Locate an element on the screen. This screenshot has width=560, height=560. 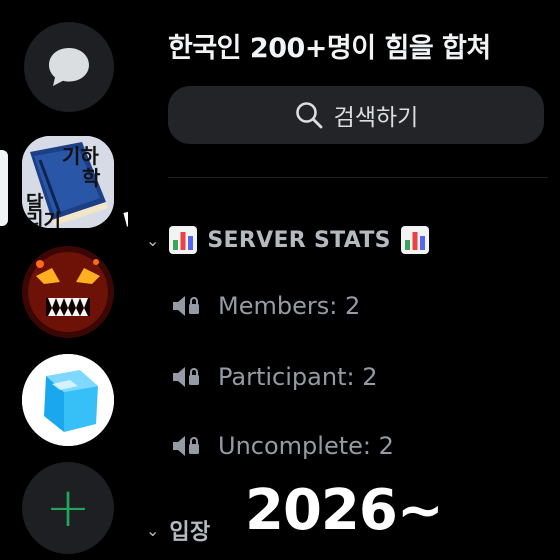
category-label: SERVER STATS is located at coordinates (299, 240).